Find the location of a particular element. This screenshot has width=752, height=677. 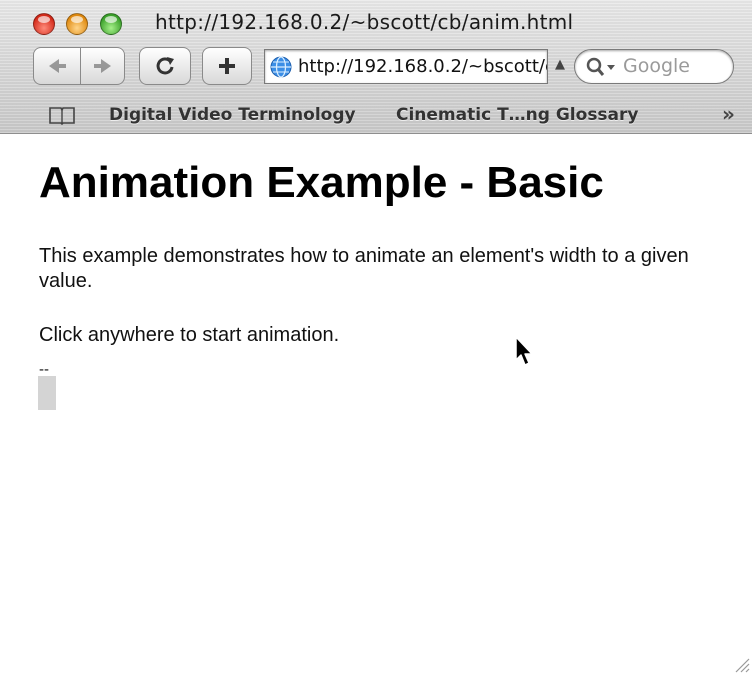

title-bar: http://192.168.0.2/~bscott/cb/anim.html is located at coordinates (376, 23).